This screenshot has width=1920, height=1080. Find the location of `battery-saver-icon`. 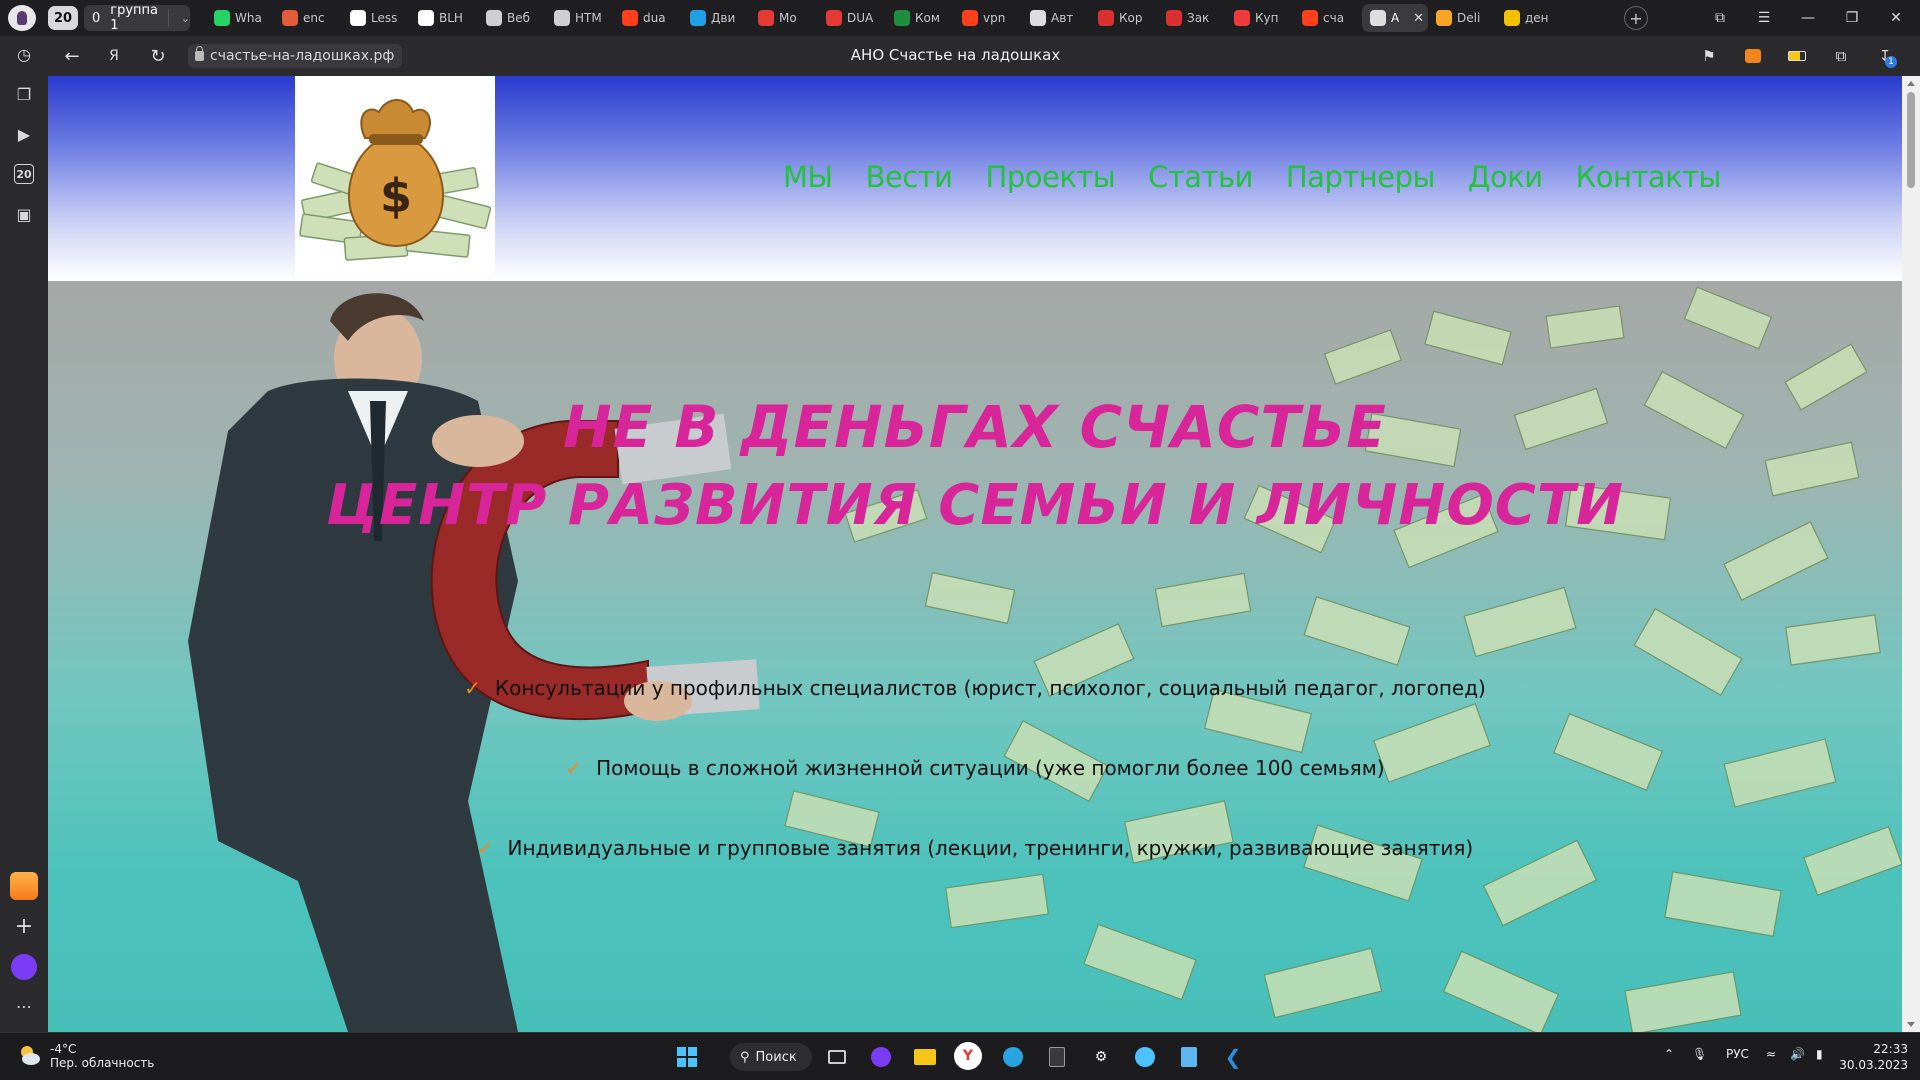

battery-saver-icon is located at coordinates (1797, 56).